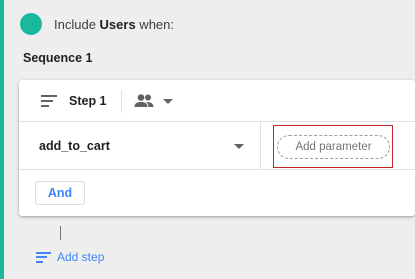 This screenshot has height=279, width=415. What do you see at coordinates (77, 24) in the screenshot?
I see `include-prefix: Include` at bounding box center [77, 24].